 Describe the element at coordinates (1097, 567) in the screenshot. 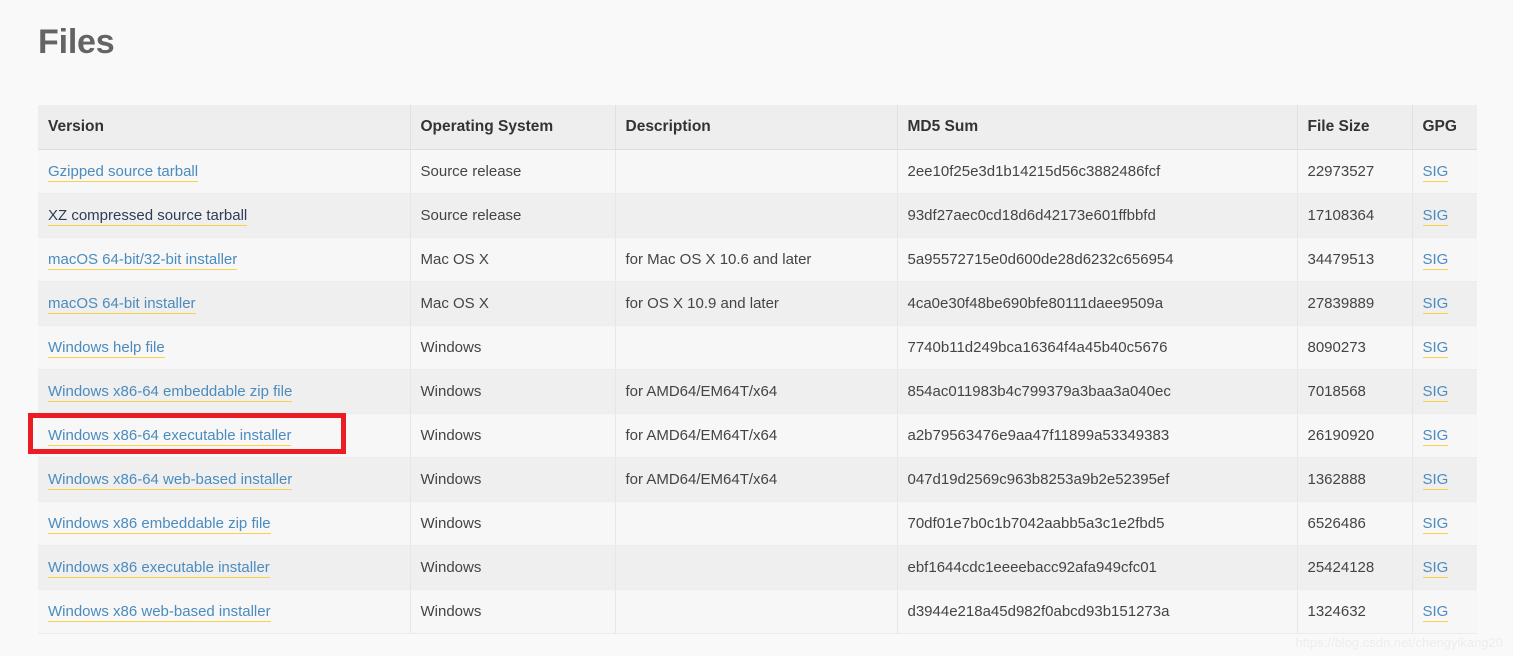

I see `cell-md5-sum: ebf1644cdc1eeeebacc92afa949cfc01` at that location.